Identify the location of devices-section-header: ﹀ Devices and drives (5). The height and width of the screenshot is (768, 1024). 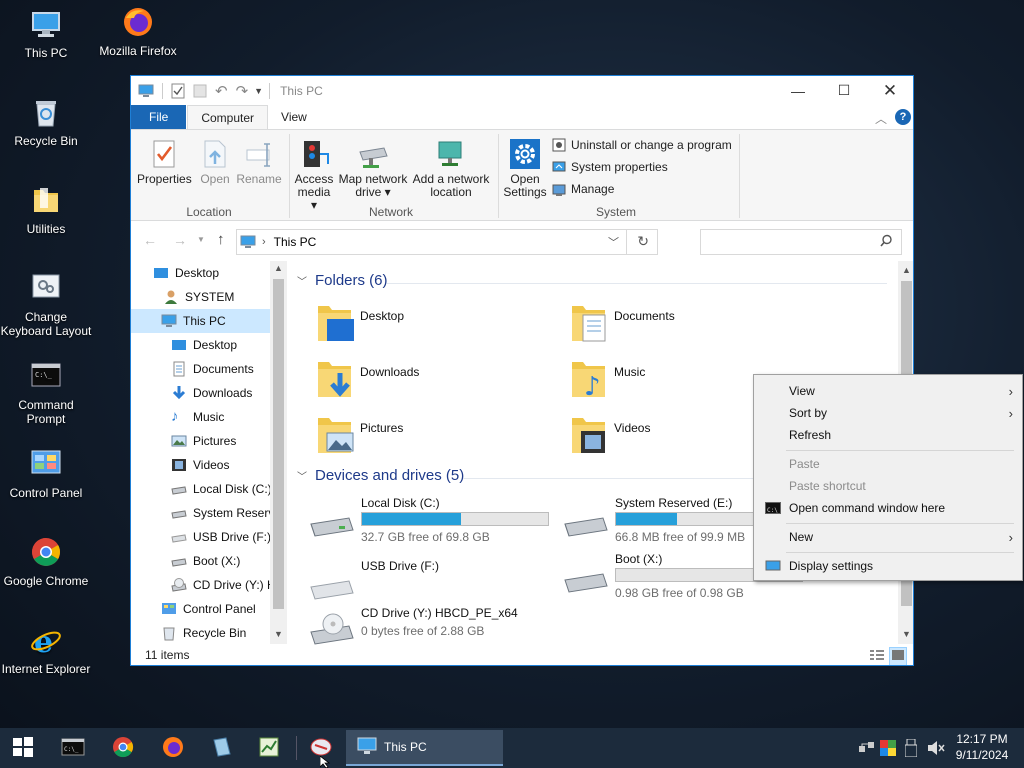
(380, 475).